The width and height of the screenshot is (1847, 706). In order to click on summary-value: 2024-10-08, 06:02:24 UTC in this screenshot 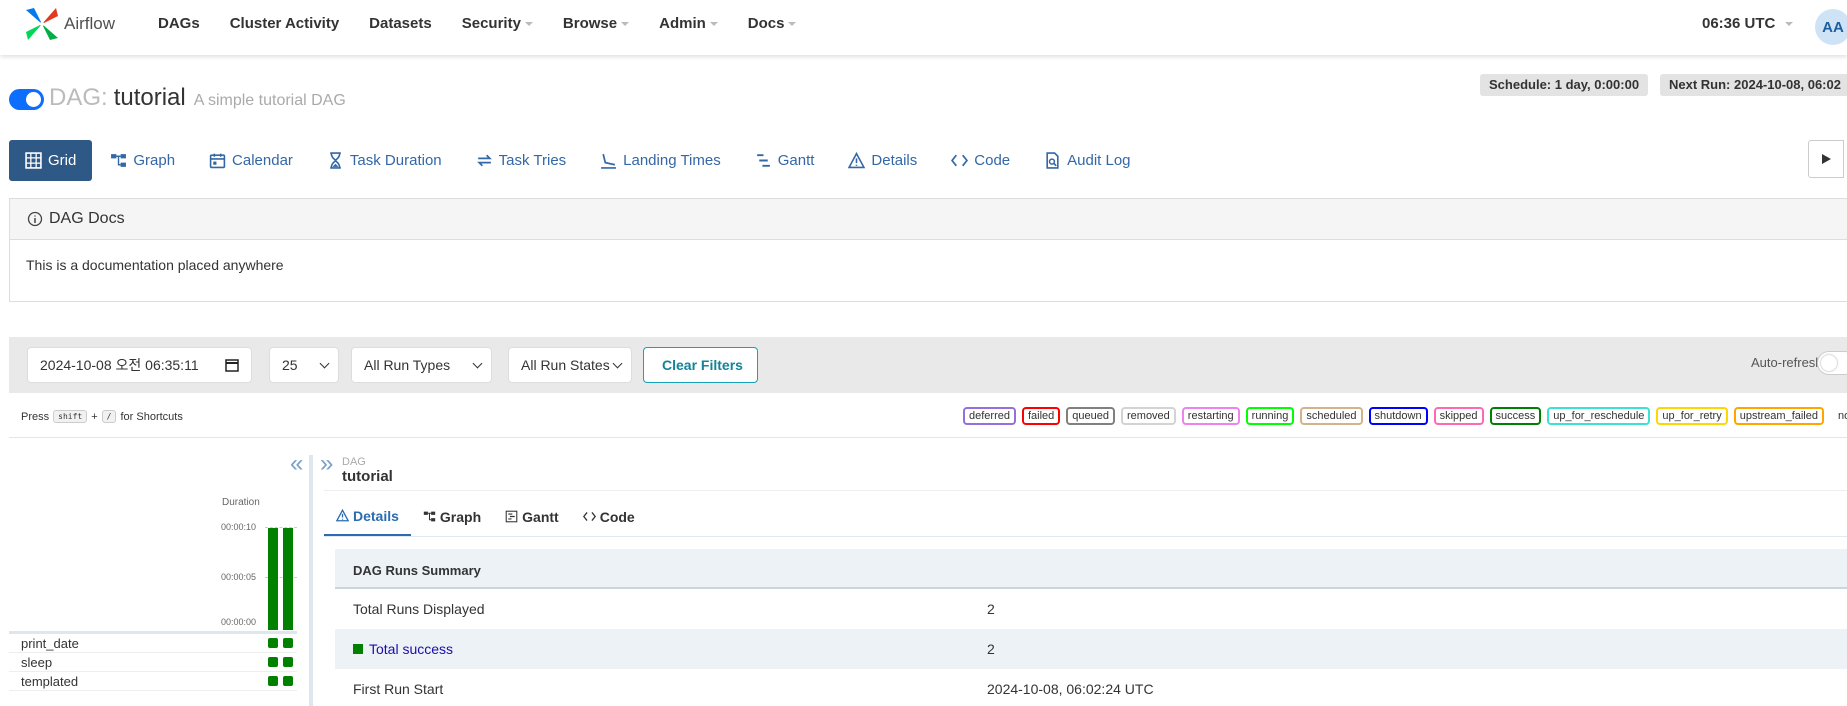, I will do `click(1070, 689)`.